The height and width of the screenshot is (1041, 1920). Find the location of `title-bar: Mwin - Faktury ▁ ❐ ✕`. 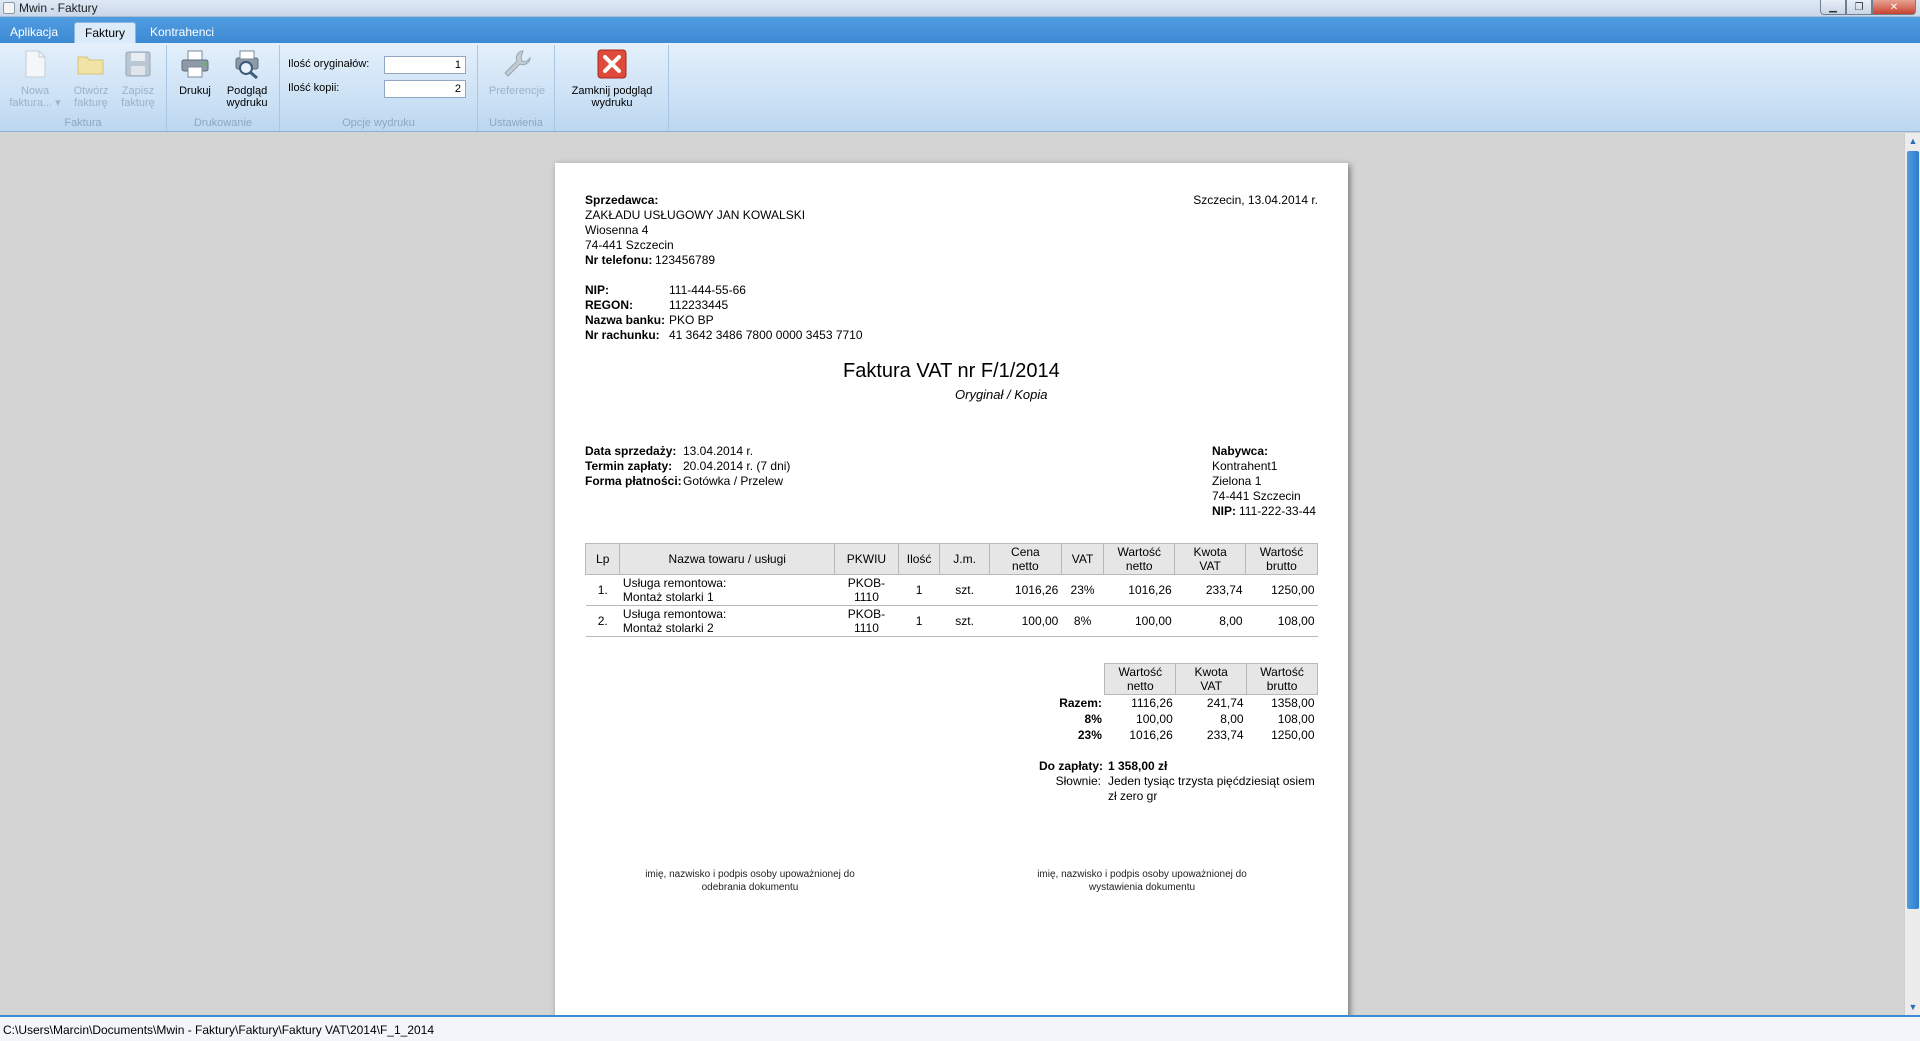

title-bar: Mwin - Faktury ▁ ❐ ✕ is located at coordinates (960, 8).